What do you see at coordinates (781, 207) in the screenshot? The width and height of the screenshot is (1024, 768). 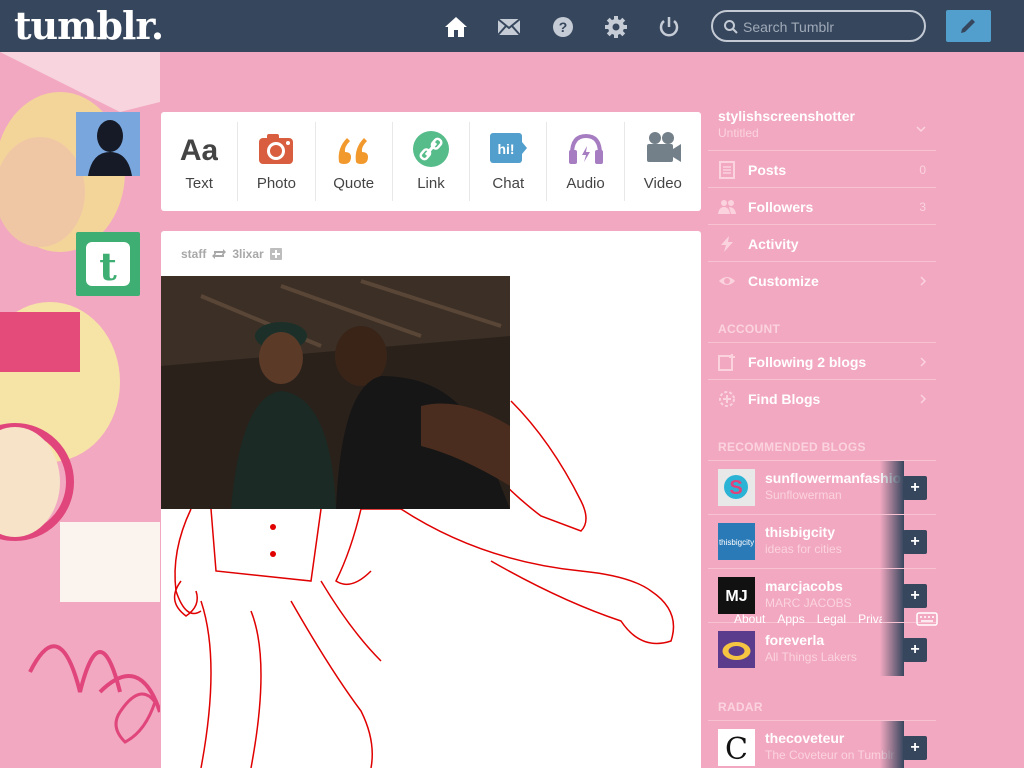 I see `sidebar-item-label: Followers` at bounding box center [781, 207].